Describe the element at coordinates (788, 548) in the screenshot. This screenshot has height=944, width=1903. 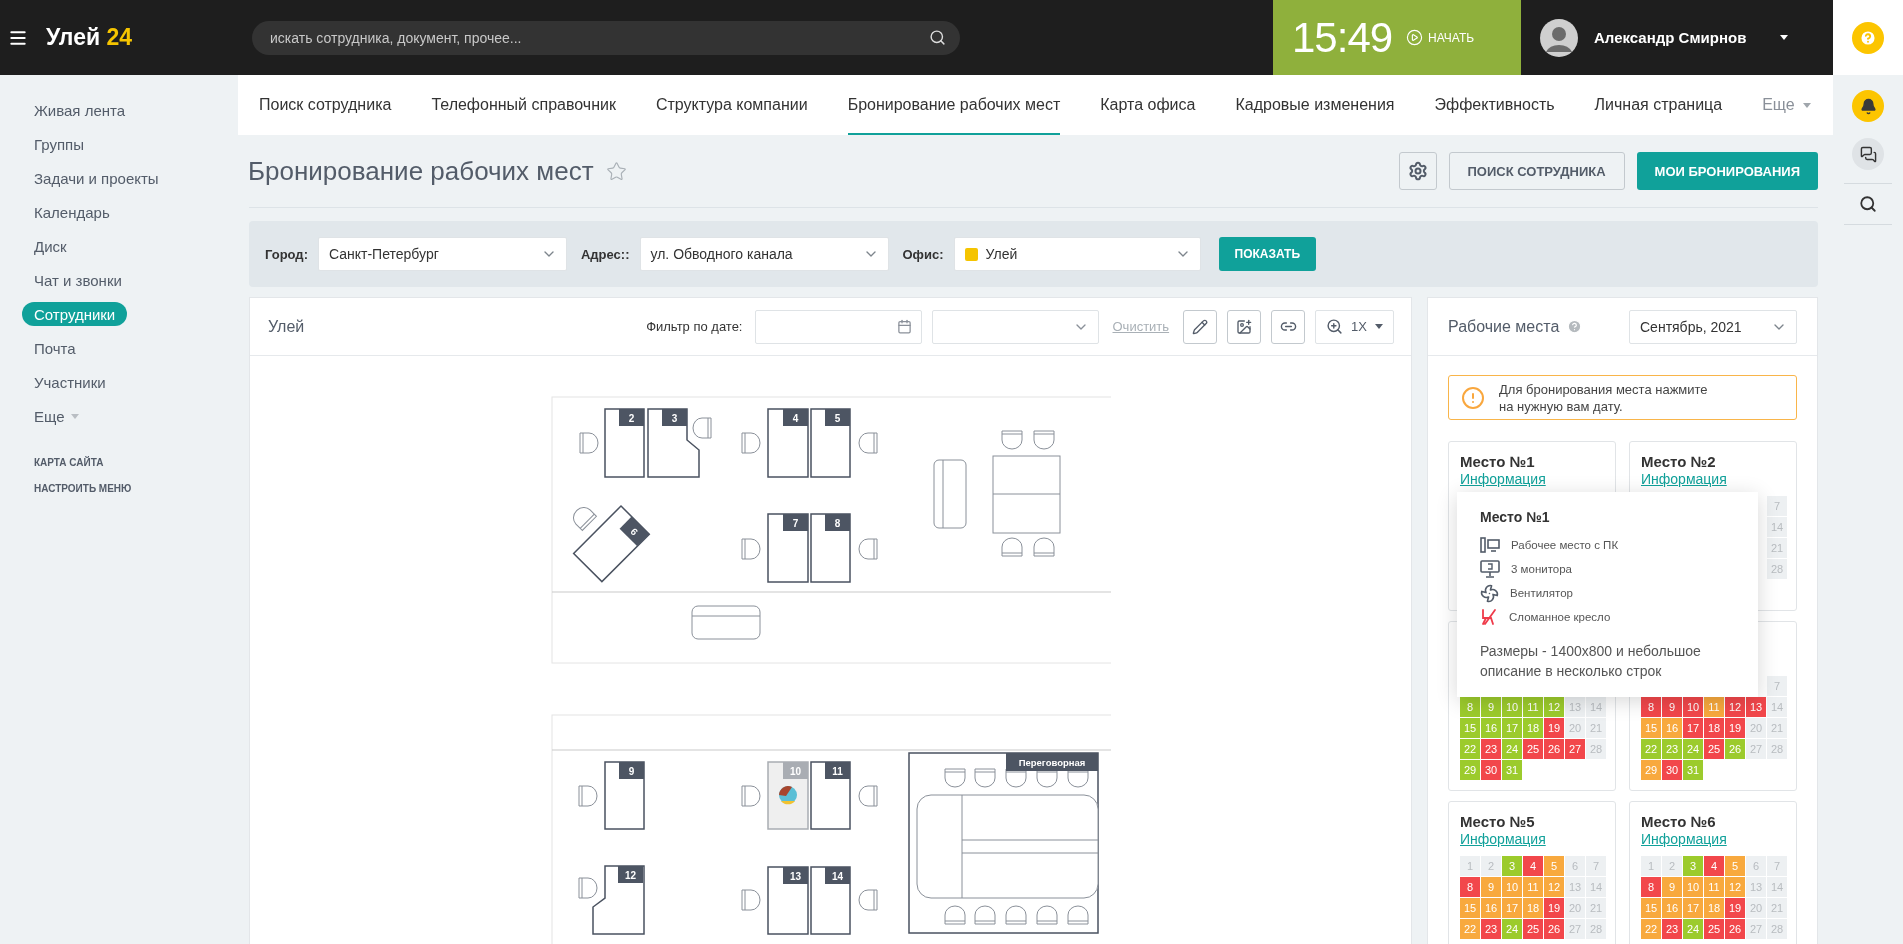
I see `desk: 7` at that location.